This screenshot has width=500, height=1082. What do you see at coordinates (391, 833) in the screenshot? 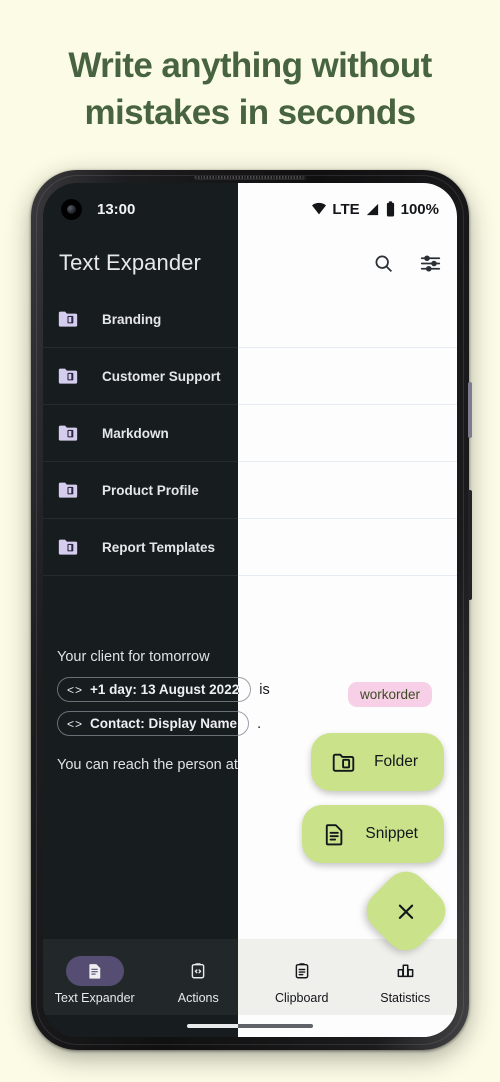
I see `fab-label: Snippet` at bounding box center [391, 833].